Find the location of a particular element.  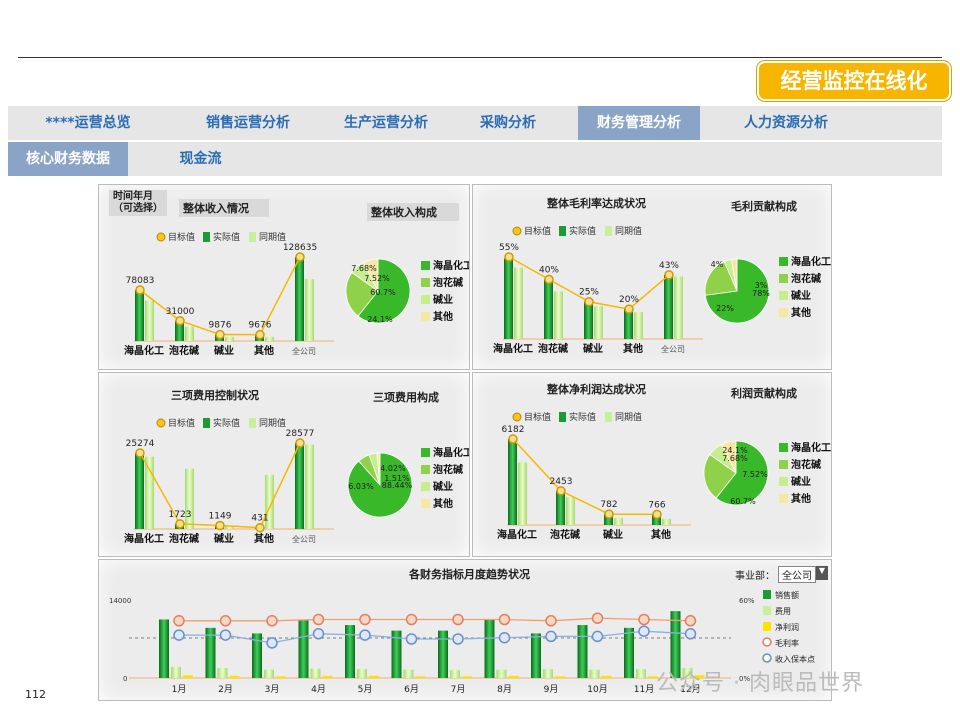

data-label: 766 is located at coordinates (656, 505).